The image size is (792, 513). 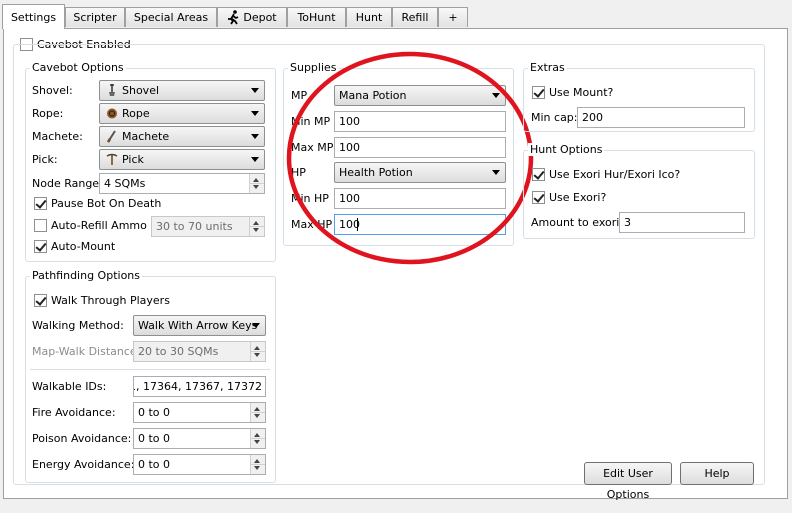 I want to click on tab-tohunt: ToHunt, so click(x=316, y=17).